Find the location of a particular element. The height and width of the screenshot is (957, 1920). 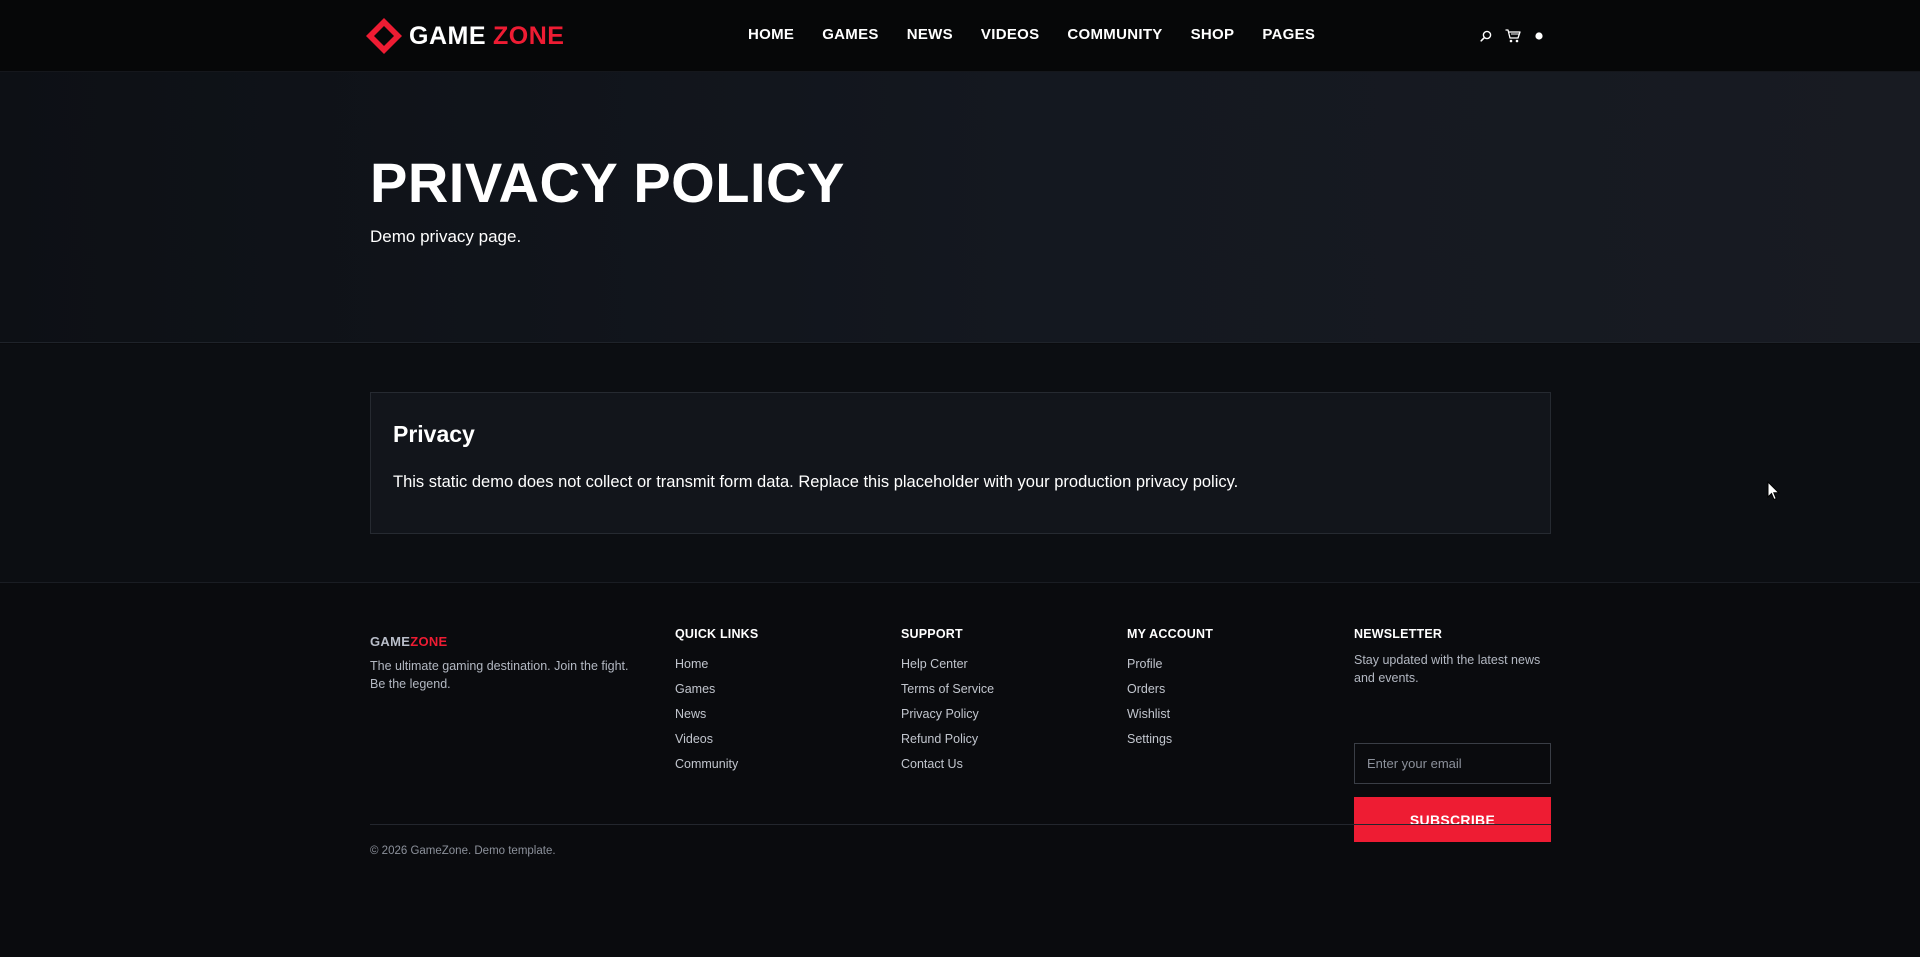

footer-link-videos: Videos is located at coordinates (716, 739).